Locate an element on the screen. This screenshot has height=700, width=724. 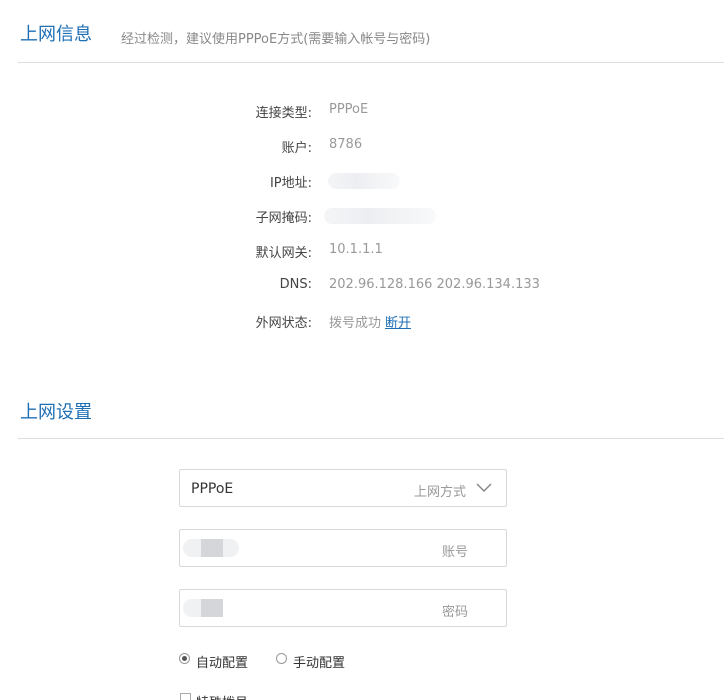
info-row-ip-address: IP地址: is located at coordinates (362, 182).